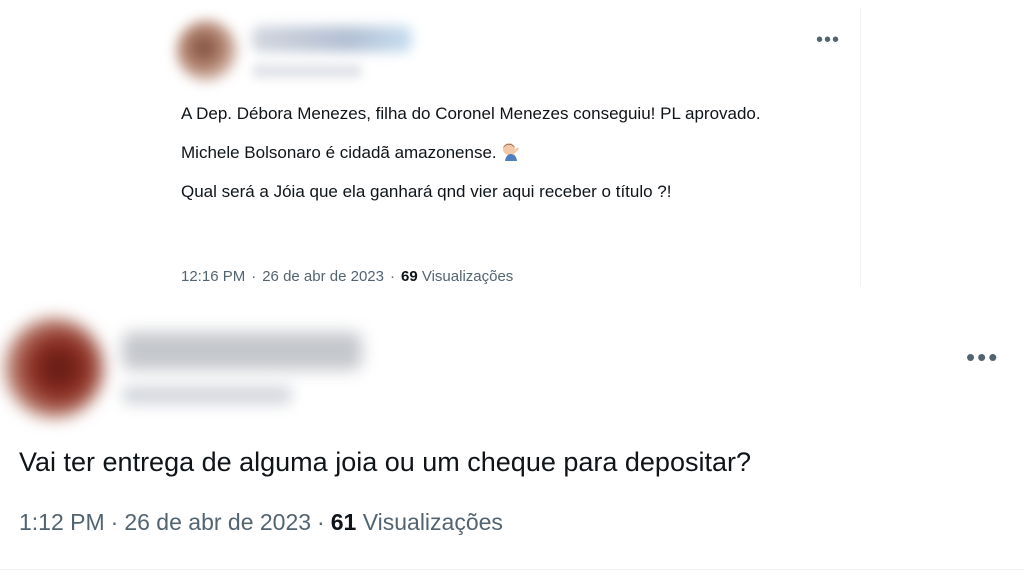  I want to click on timestamp-time: 12:16 PM, so click(213, 276).